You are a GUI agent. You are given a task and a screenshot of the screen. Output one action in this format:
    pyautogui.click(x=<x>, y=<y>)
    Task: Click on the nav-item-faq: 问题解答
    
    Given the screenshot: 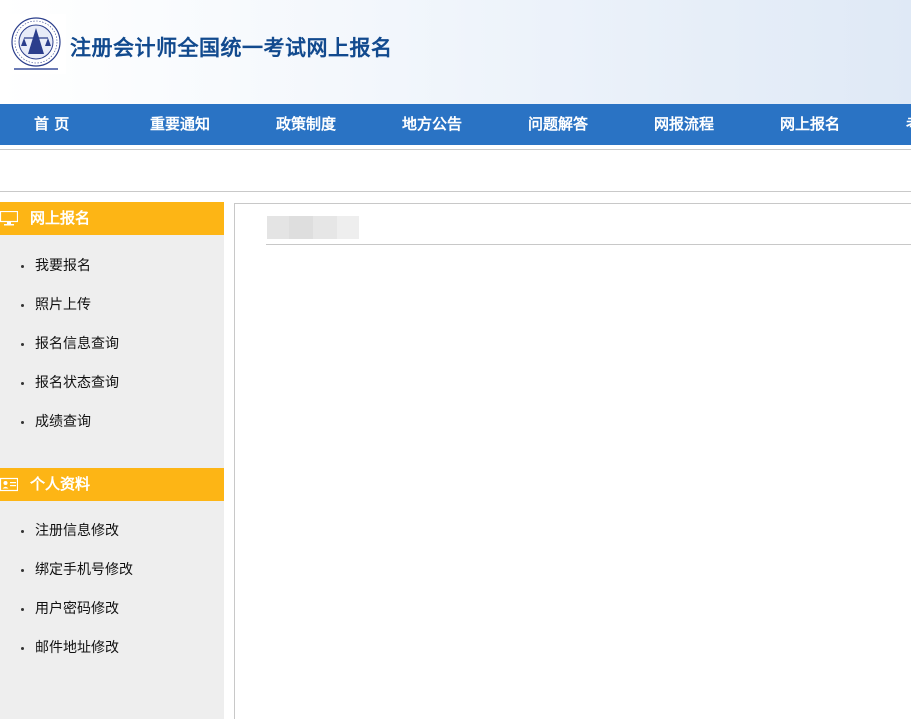 What is the action you would take?
    pyautogui.click(x=558, y=124)
    